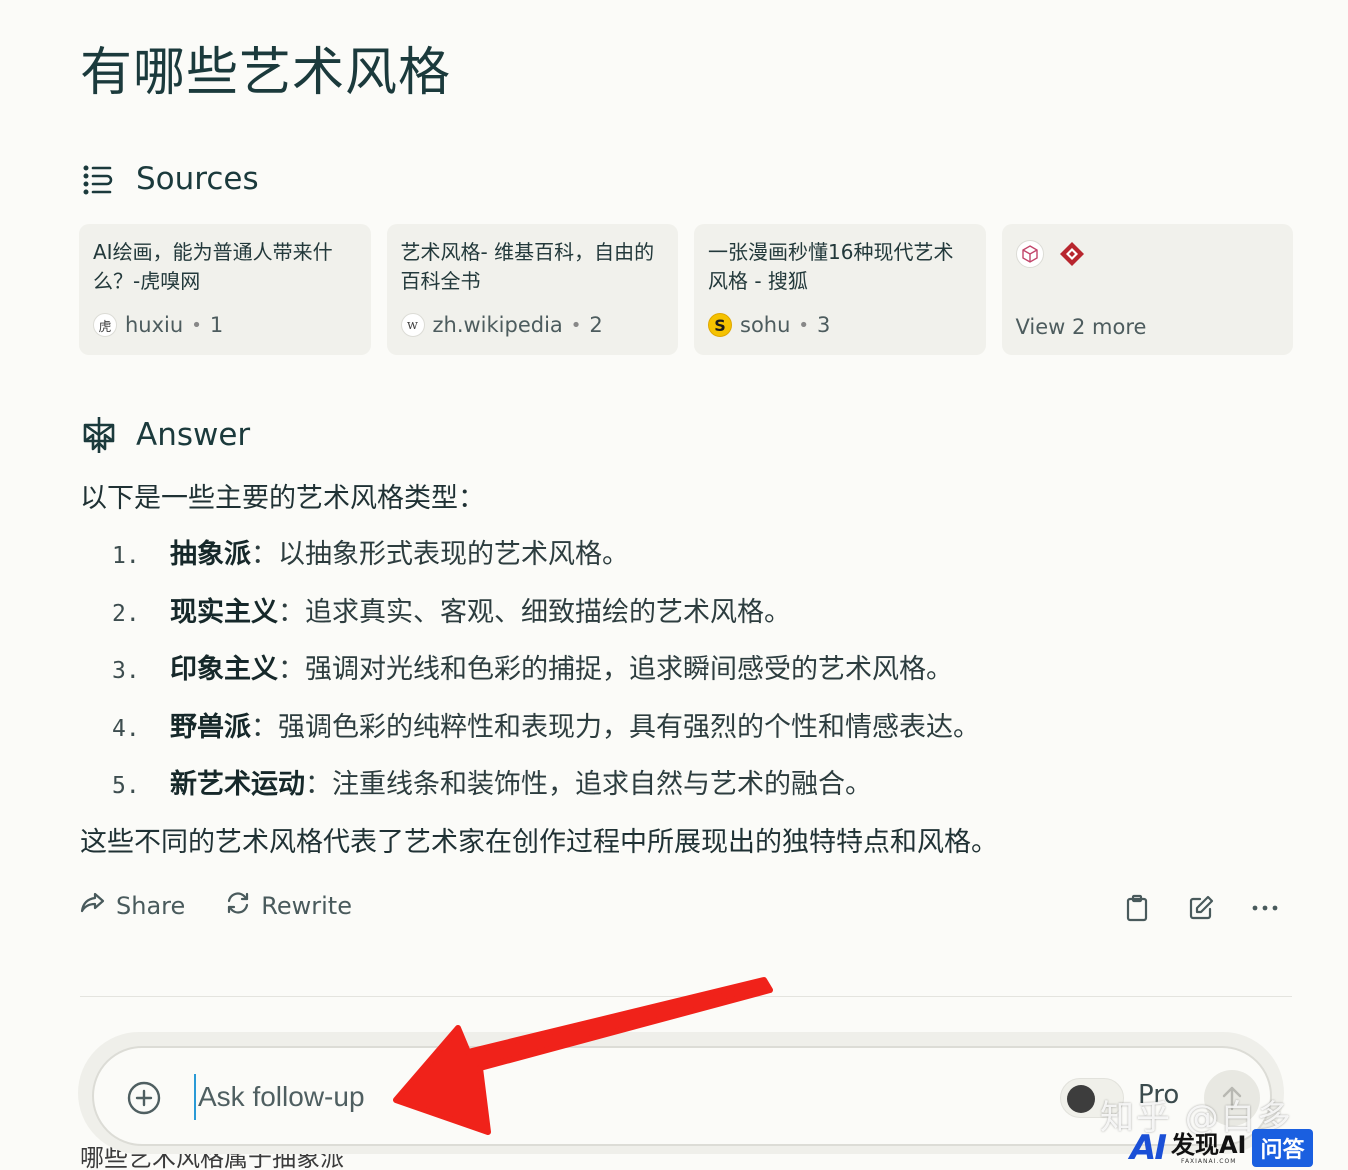  I want to click on logo-cn-text: 发现AI, so click(1208, 1144).